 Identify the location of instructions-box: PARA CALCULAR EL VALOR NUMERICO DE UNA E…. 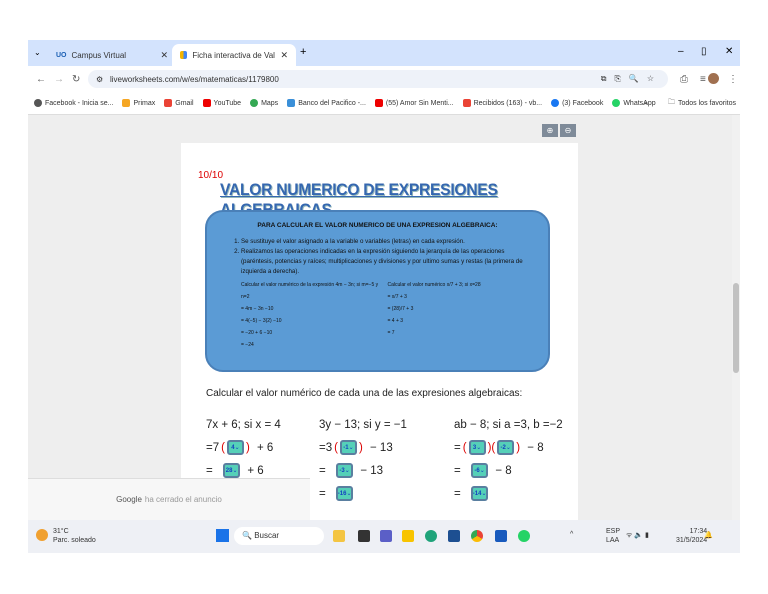
(377, 291).